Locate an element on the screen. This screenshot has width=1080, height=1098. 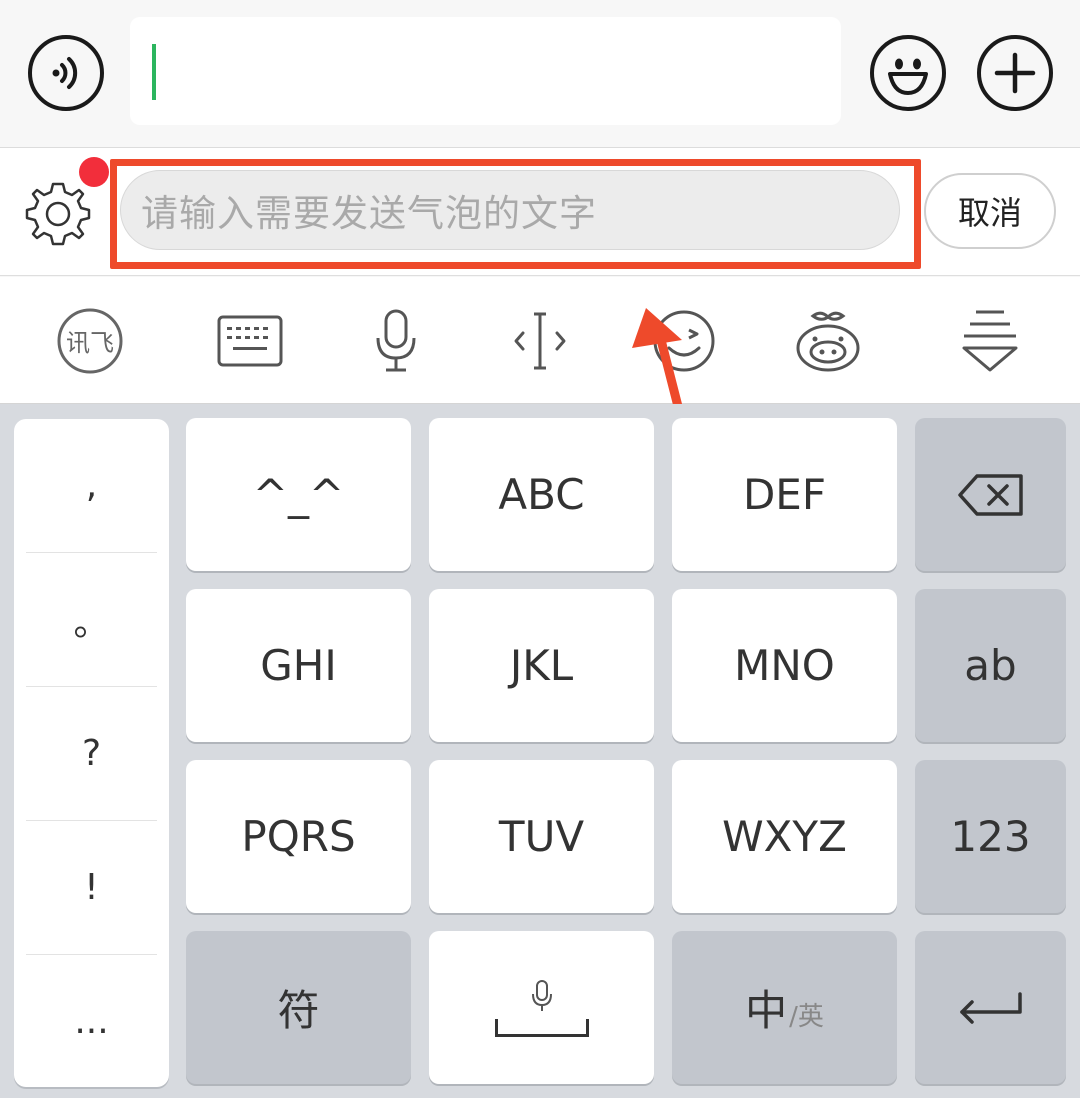
punct-period: 。 is located at coordinates (91, 620).